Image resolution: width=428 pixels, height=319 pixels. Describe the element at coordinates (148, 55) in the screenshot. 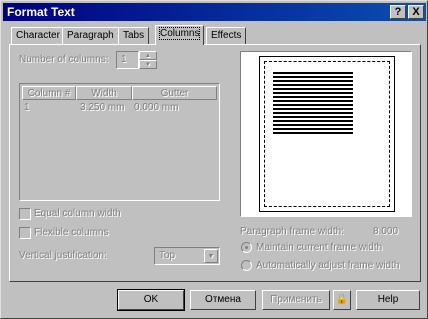

I see `spin-up-icon: ▲` at that location.